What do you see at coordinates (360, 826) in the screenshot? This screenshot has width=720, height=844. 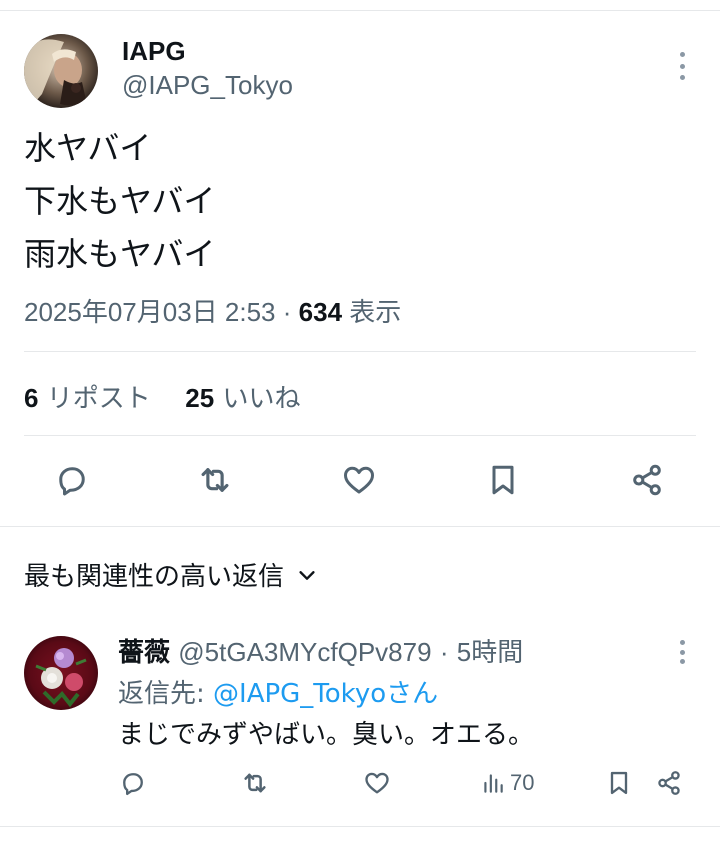 I see `bottom-divider` at bounding box center [360, 826].